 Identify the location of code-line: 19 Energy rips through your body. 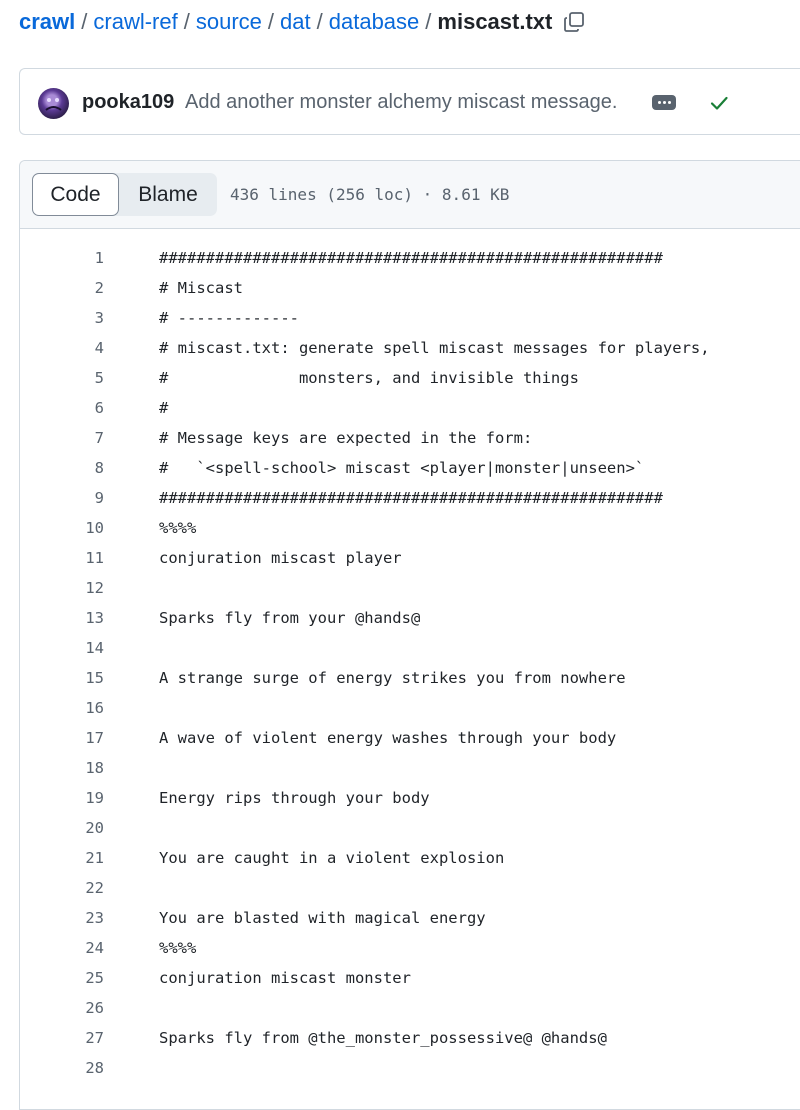
(410, 798).